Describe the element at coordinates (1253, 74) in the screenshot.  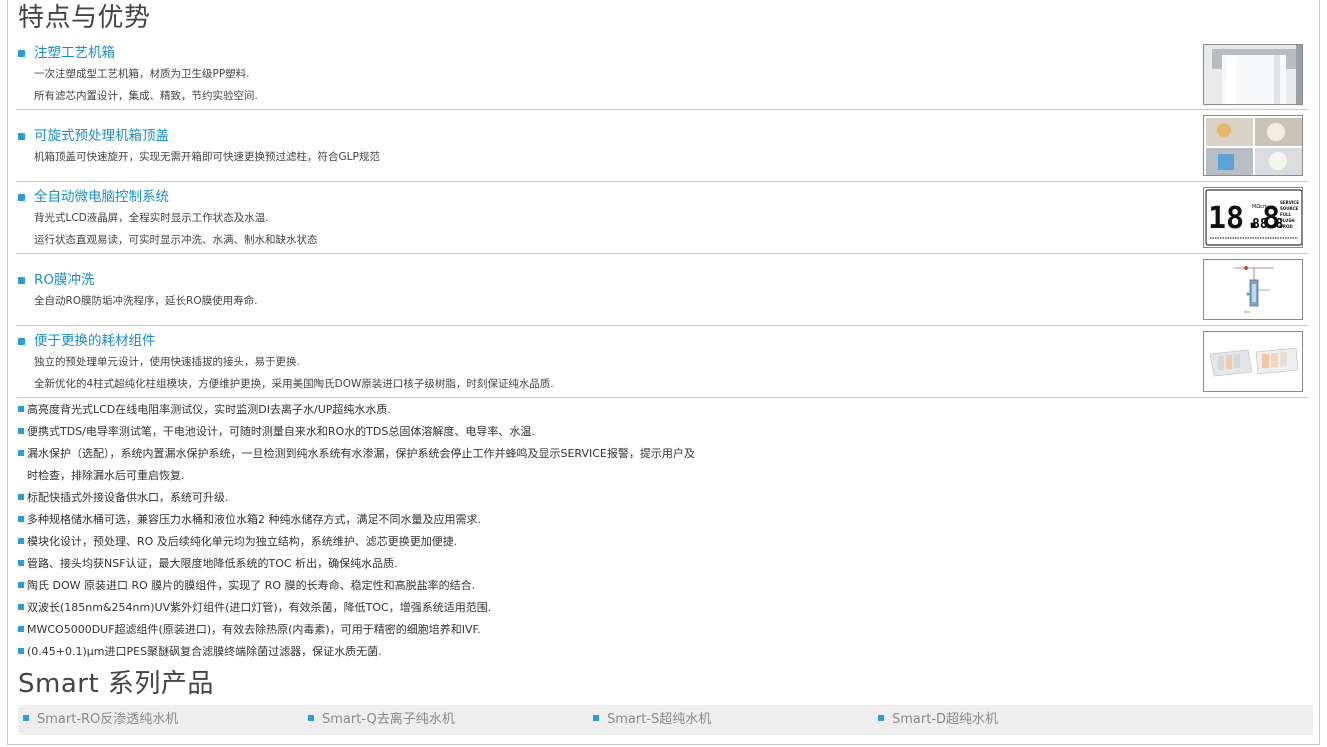
I see `cabinet-photo-icon` at that location.